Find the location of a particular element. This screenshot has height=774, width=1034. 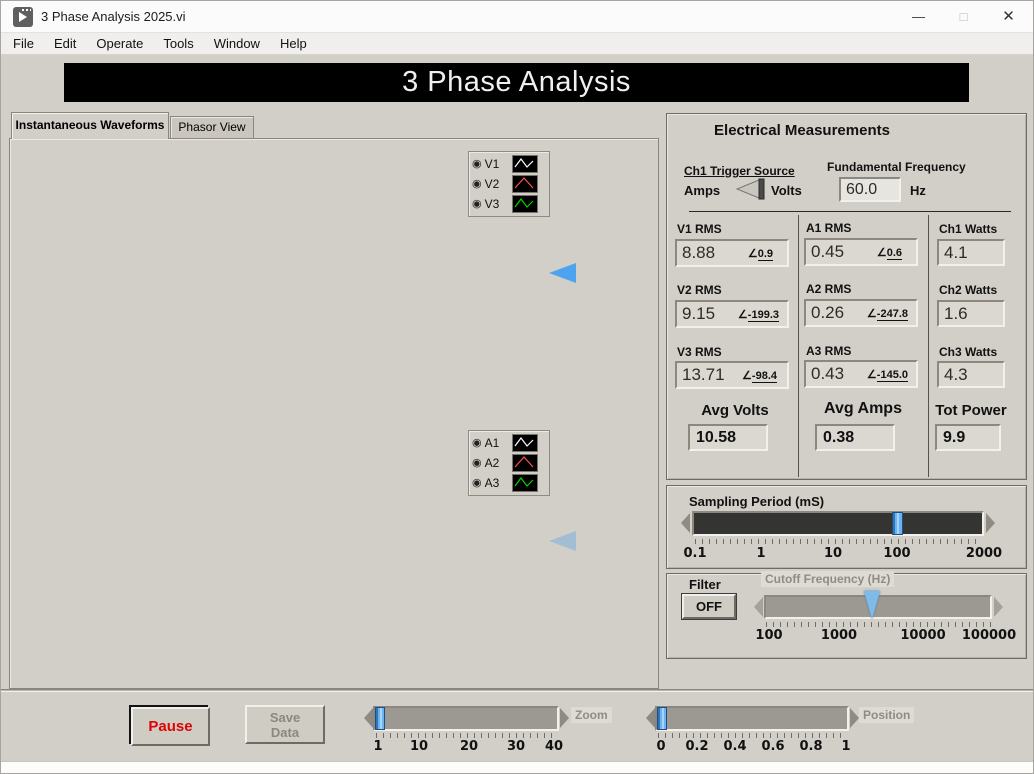

fundamental-frequency-label: Fundamental Frequency is located at coordinates (896, 167).